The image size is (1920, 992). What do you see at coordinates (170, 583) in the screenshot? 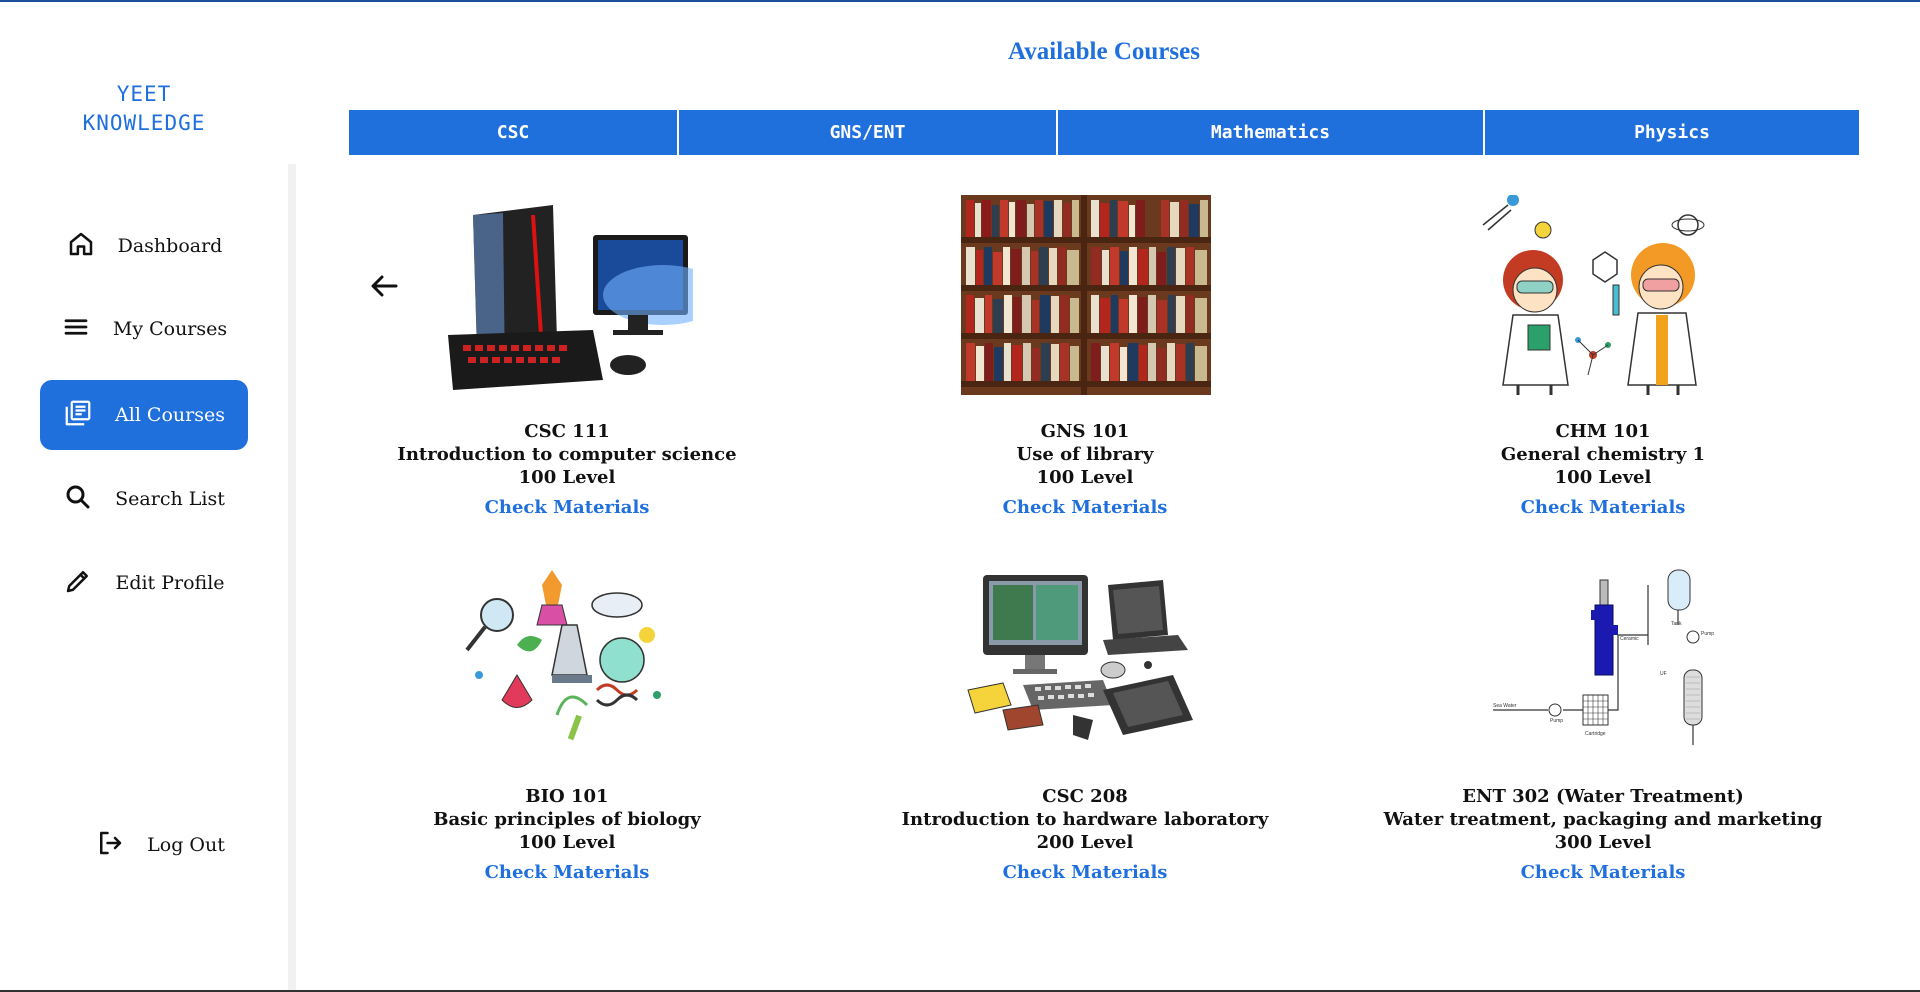
I see `sidebar-item-label: Edit Profile` at bounding box center [170, 583].